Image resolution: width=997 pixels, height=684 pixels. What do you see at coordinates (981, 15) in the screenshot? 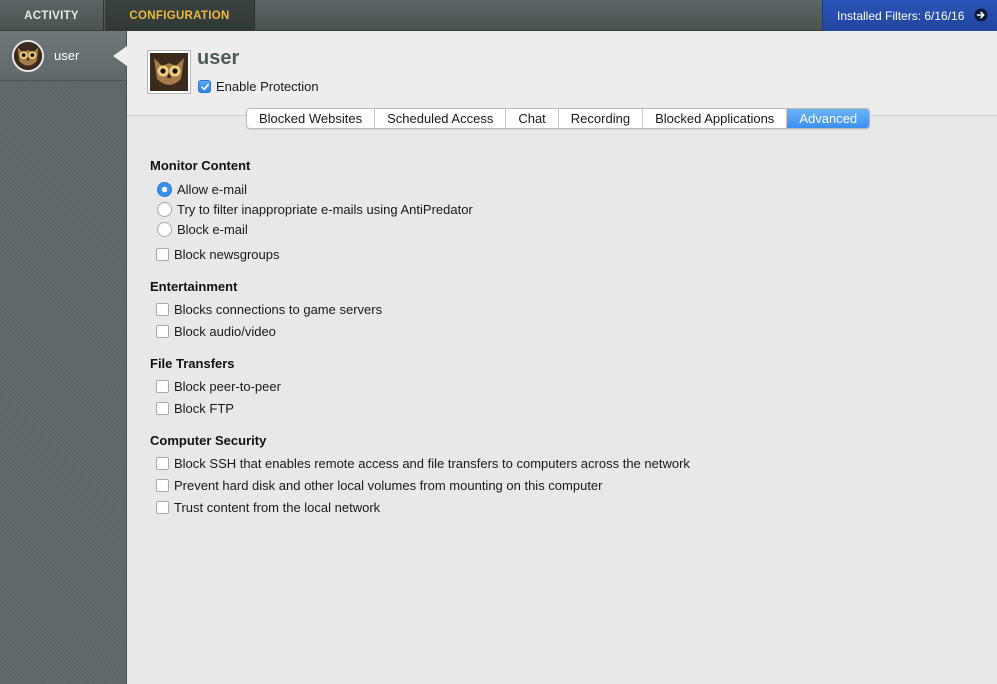
I see `arrow-right-circle-icon` at bounding box center [981, 15].